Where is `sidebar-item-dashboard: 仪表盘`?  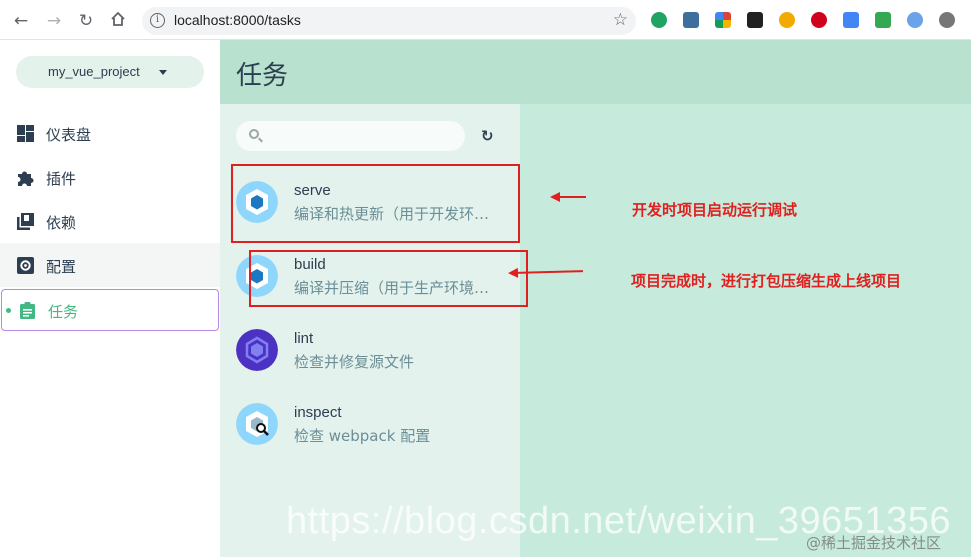 sidebar-item-dashboard: 仪表盘 is located at coordinates (110, 133).